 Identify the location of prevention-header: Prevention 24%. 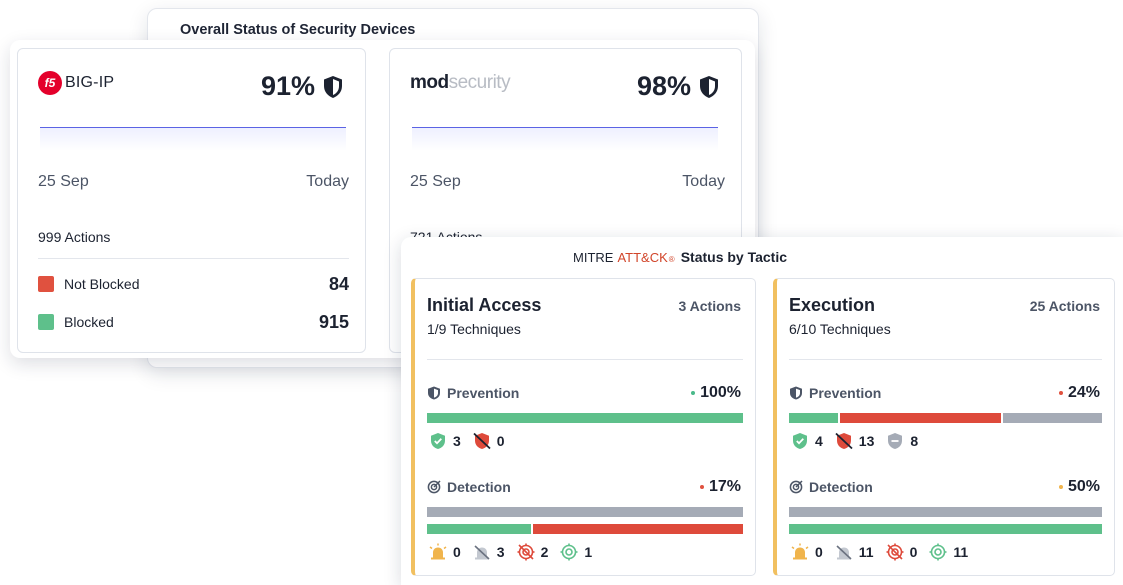
(944, 393).